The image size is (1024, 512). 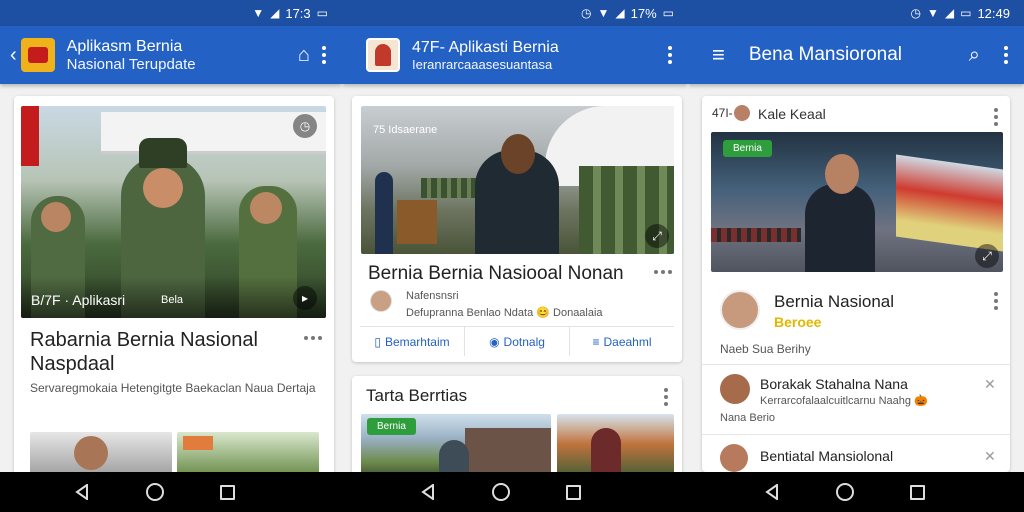 What do you see at coordinates (765, 349) in the screenshot?
I see `item-meta: Naeb Sua Berihy` at bounding box center [765, 349].